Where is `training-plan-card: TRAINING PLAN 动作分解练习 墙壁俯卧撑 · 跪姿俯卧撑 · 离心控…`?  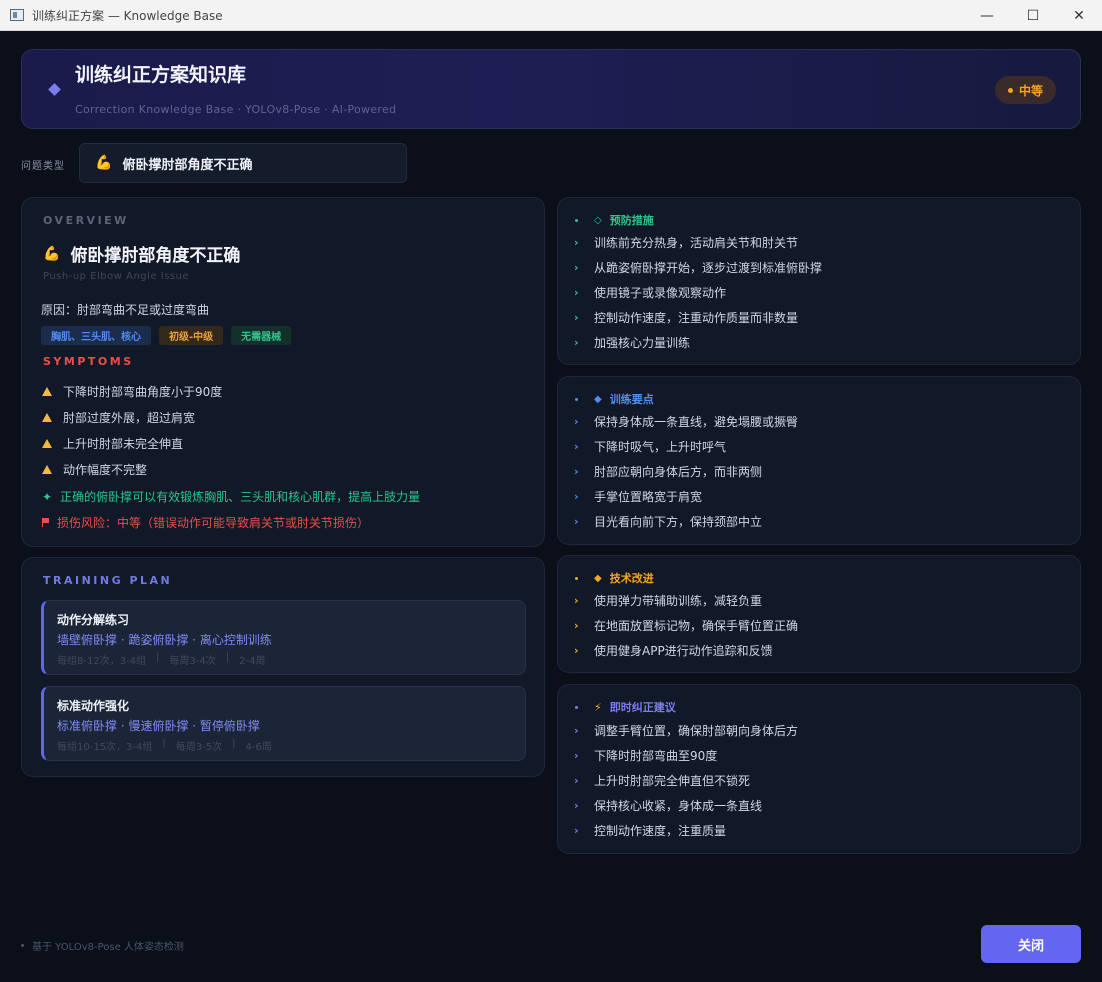 training-plan-card: TRAINING PLAN 动作分解练习 墙壁俯卧撑 · 跪姿俯卧撑 · 离心控… is located at coordinates (283, 667).